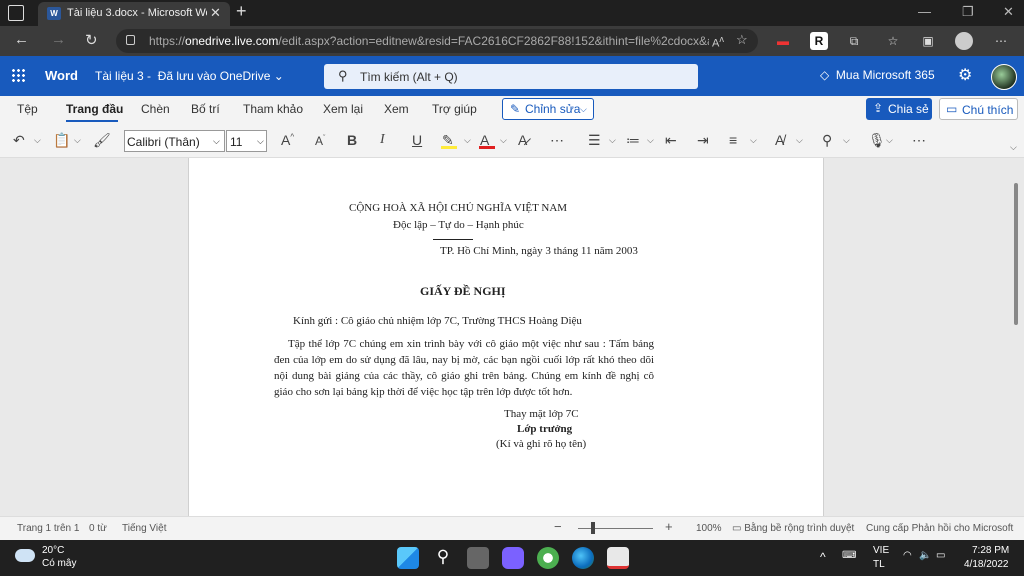 This screenshot has height=576, width=1024. What do you see at coordinates (965, 75) in the screenshot?
I see `settings-icon: ⚙` at bounding box center [965, 75].